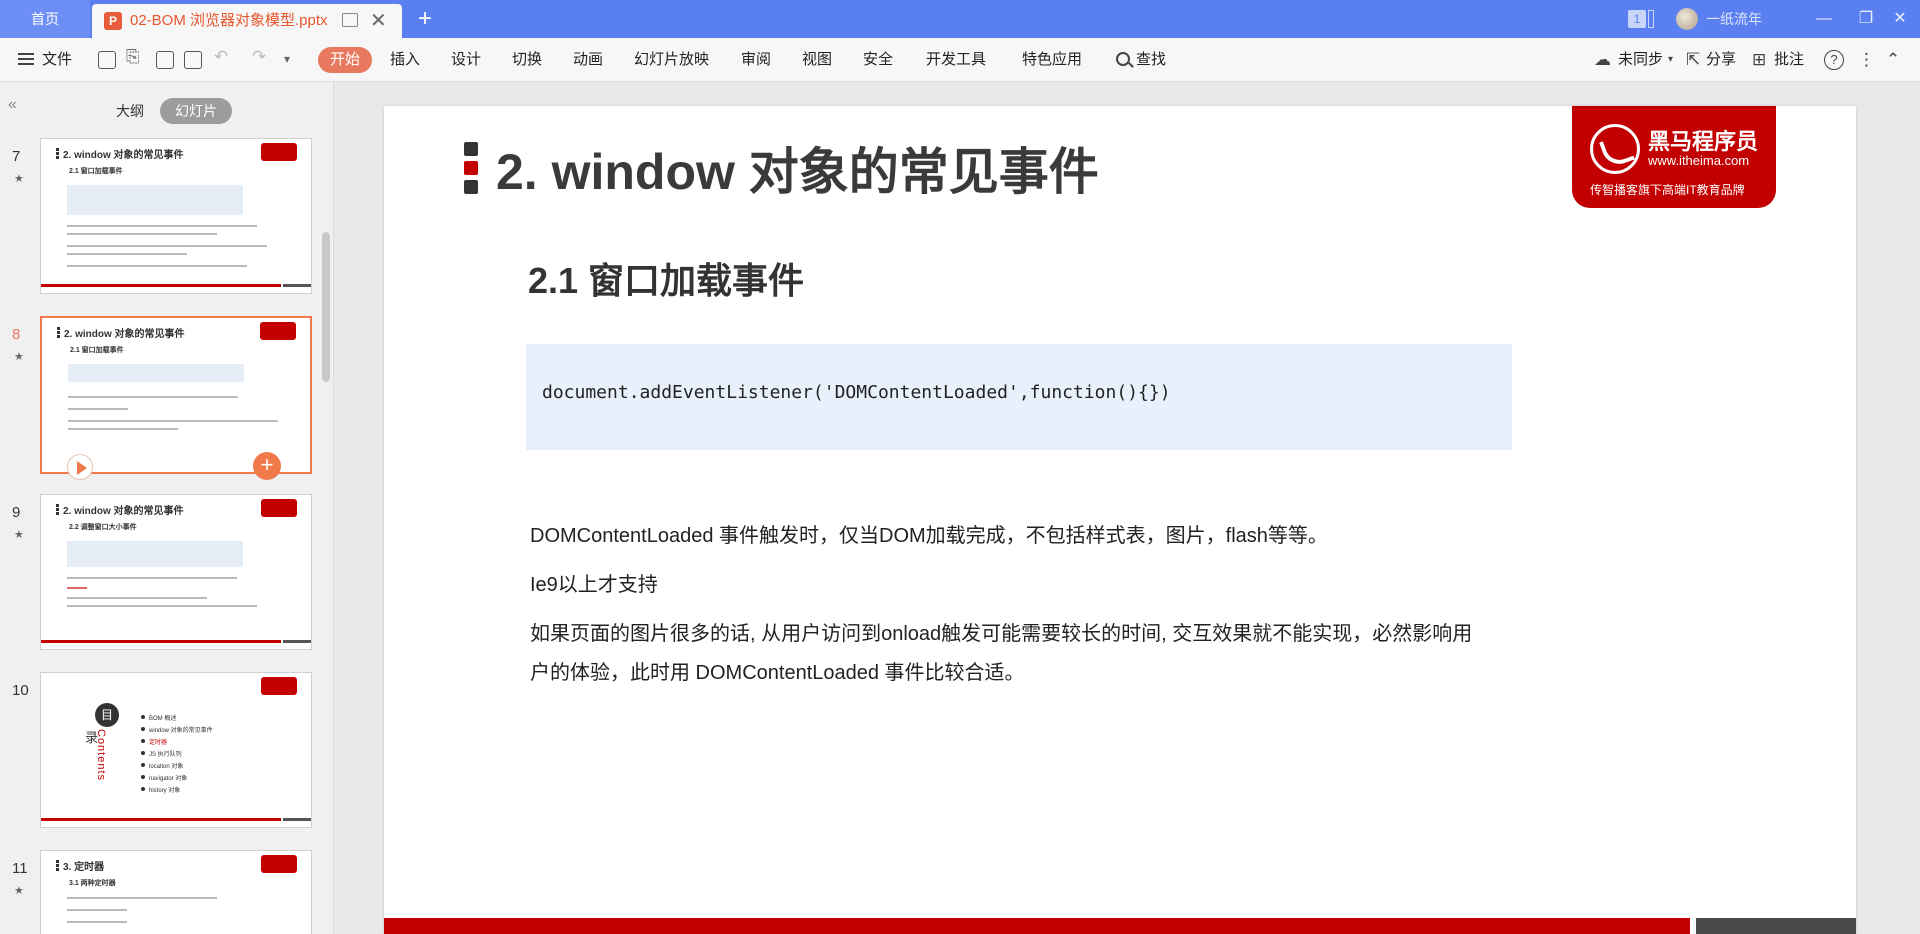 This screenshot has height=934, width=1920. What do you see at coordinates (405, 60) in the screenshot?
I see `tab-insert: 插入` at bounding box center [405, 60].